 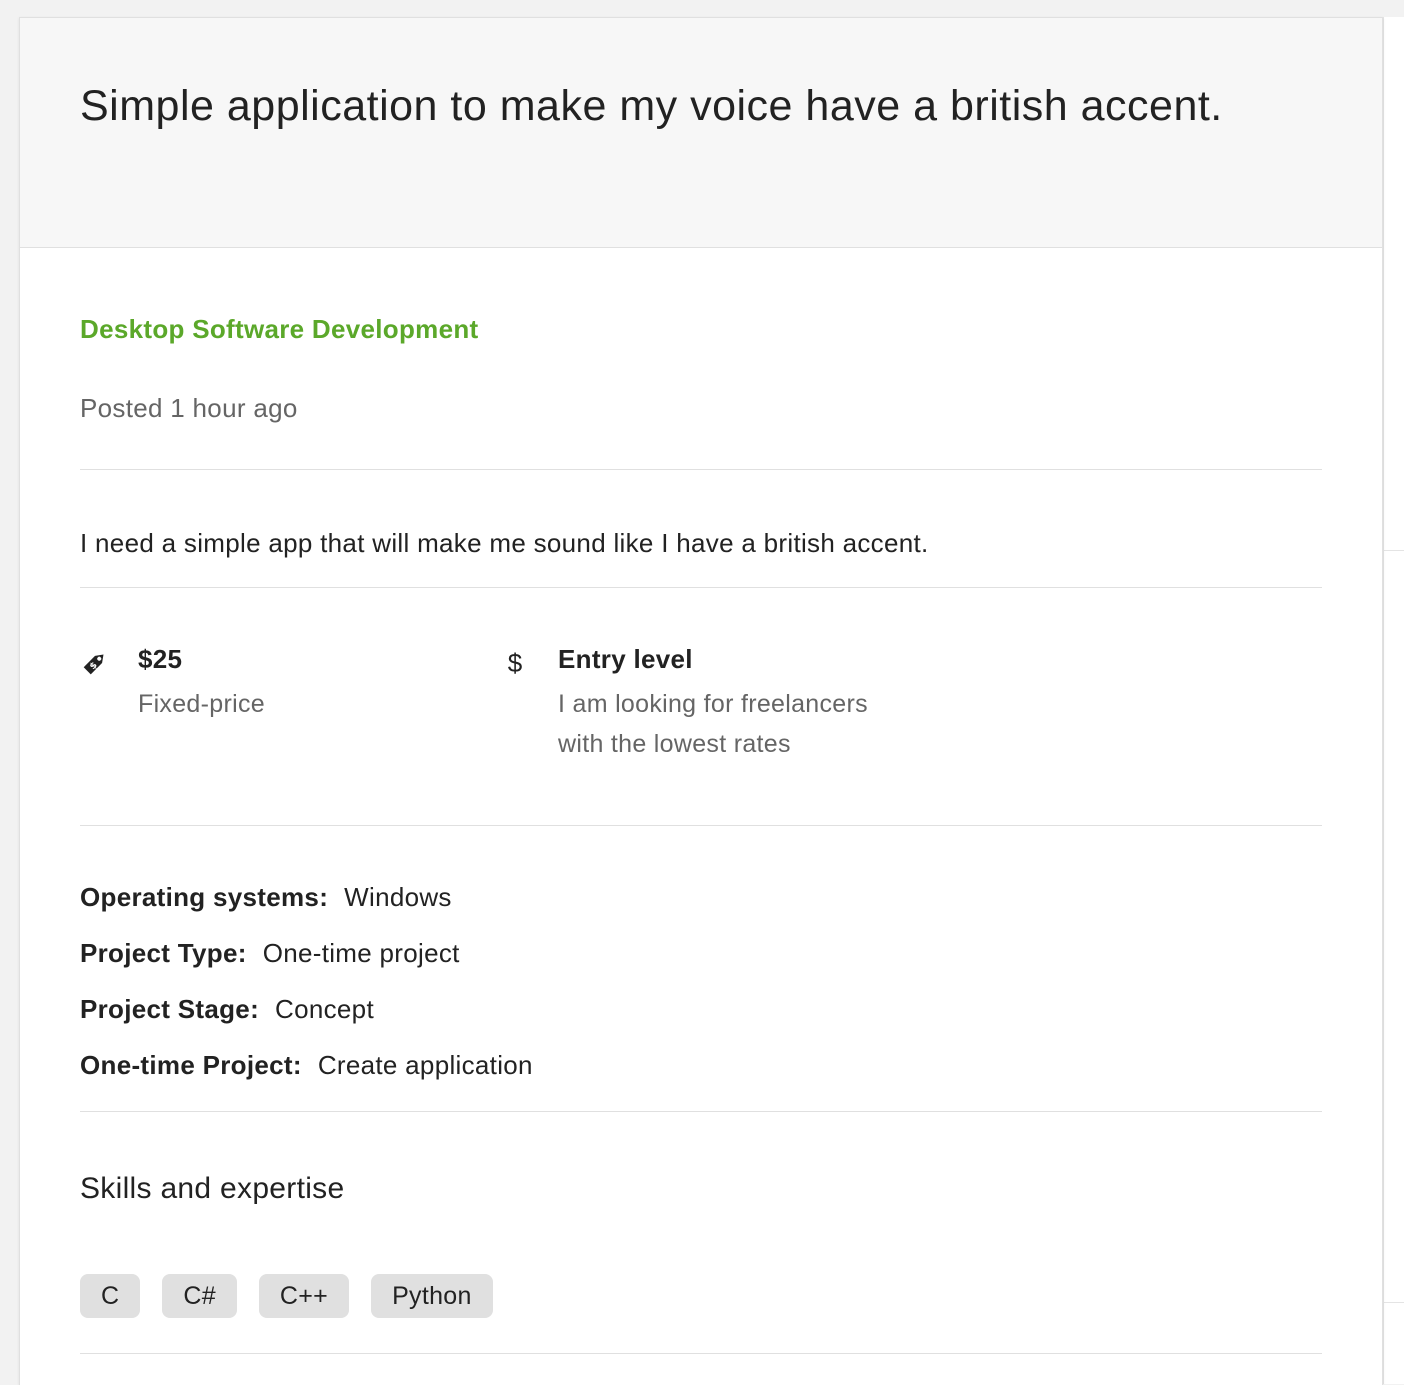 I want to click on attribute-row: One-time Project: Create application, so click(x=701, y=1078).